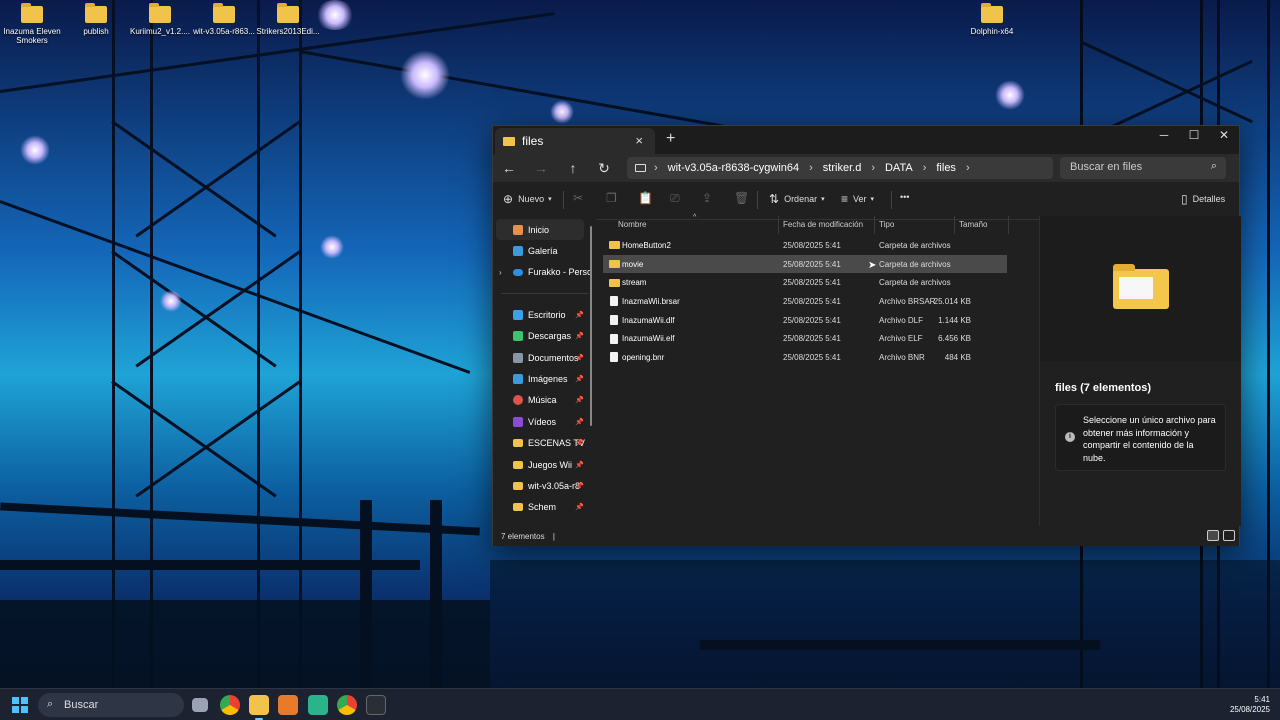  What do you see at coordinates (527, 199) in the screenshot?
I see `new-button: ⊕ Nuevo ▾` at bounding box center [527, 199].